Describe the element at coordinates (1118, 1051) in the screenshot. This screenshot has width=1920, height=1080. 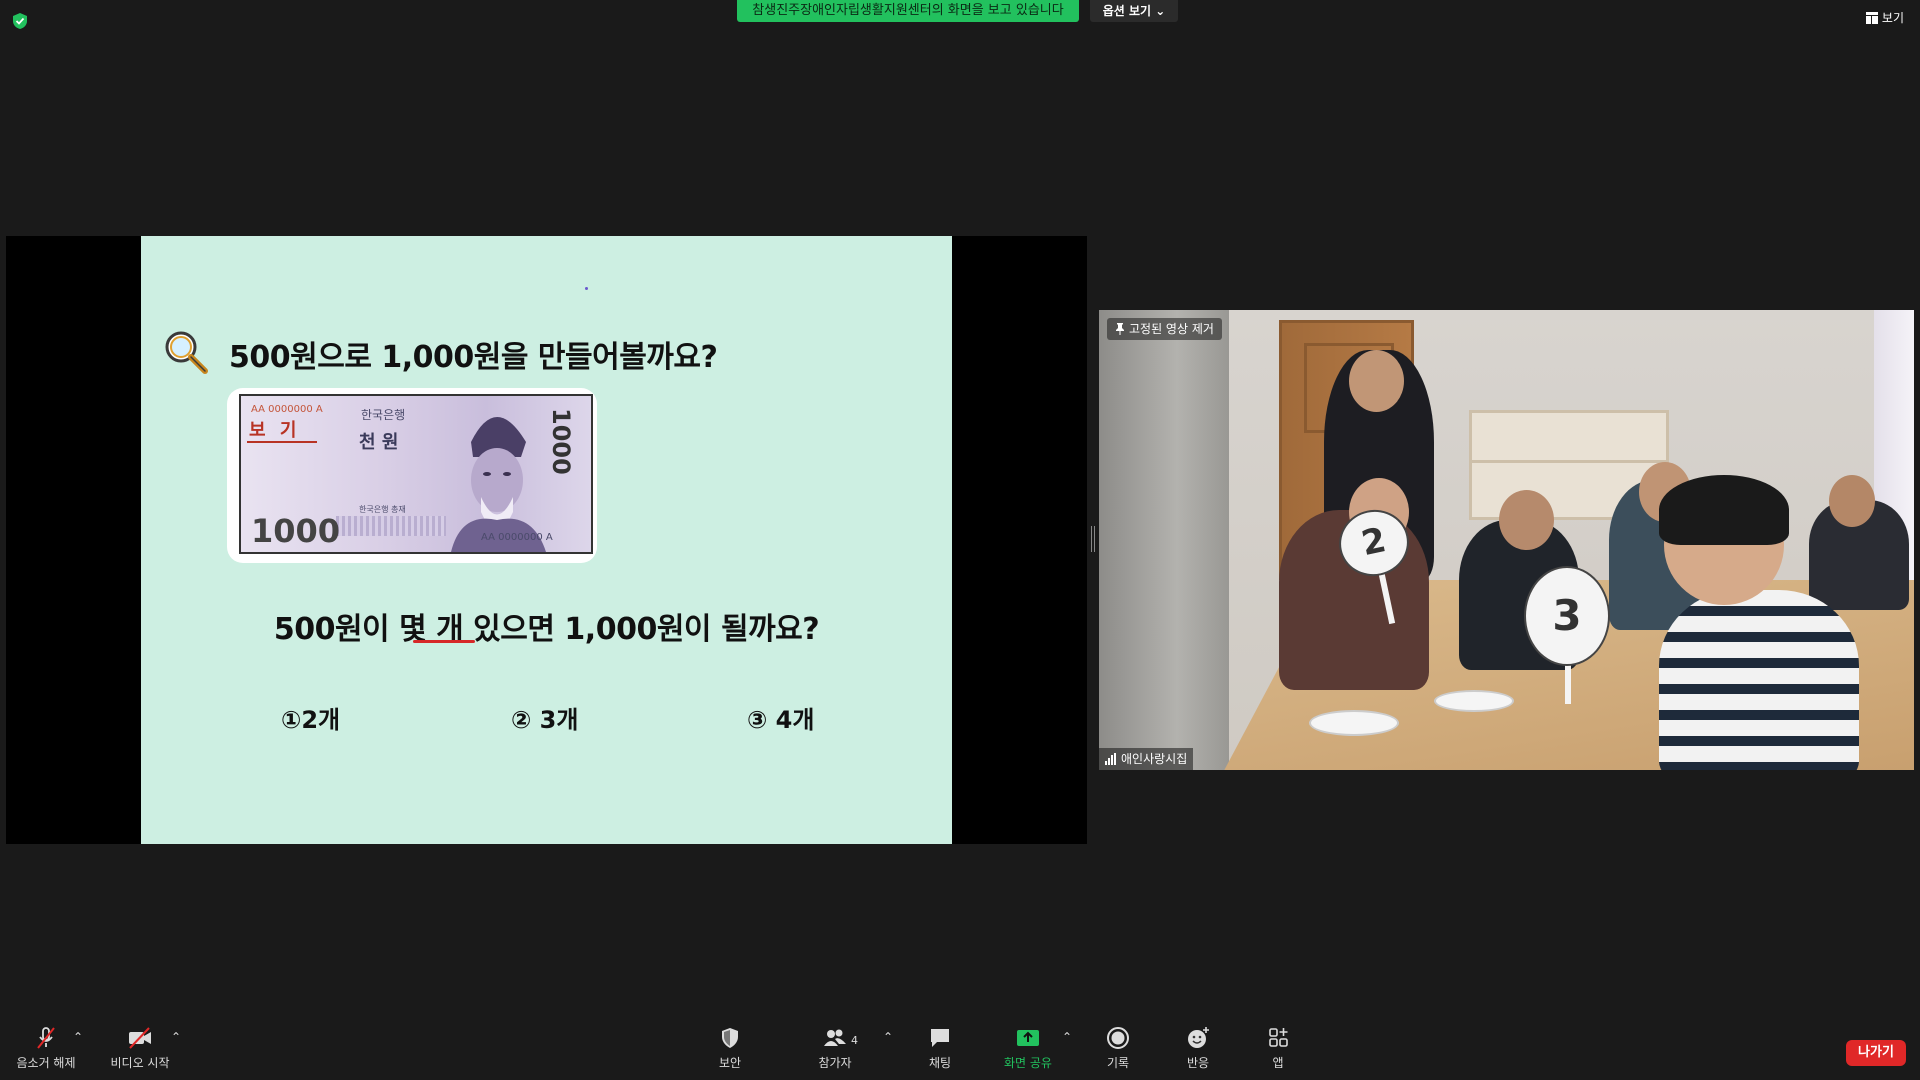
I see `record-button: 기록` at that location.